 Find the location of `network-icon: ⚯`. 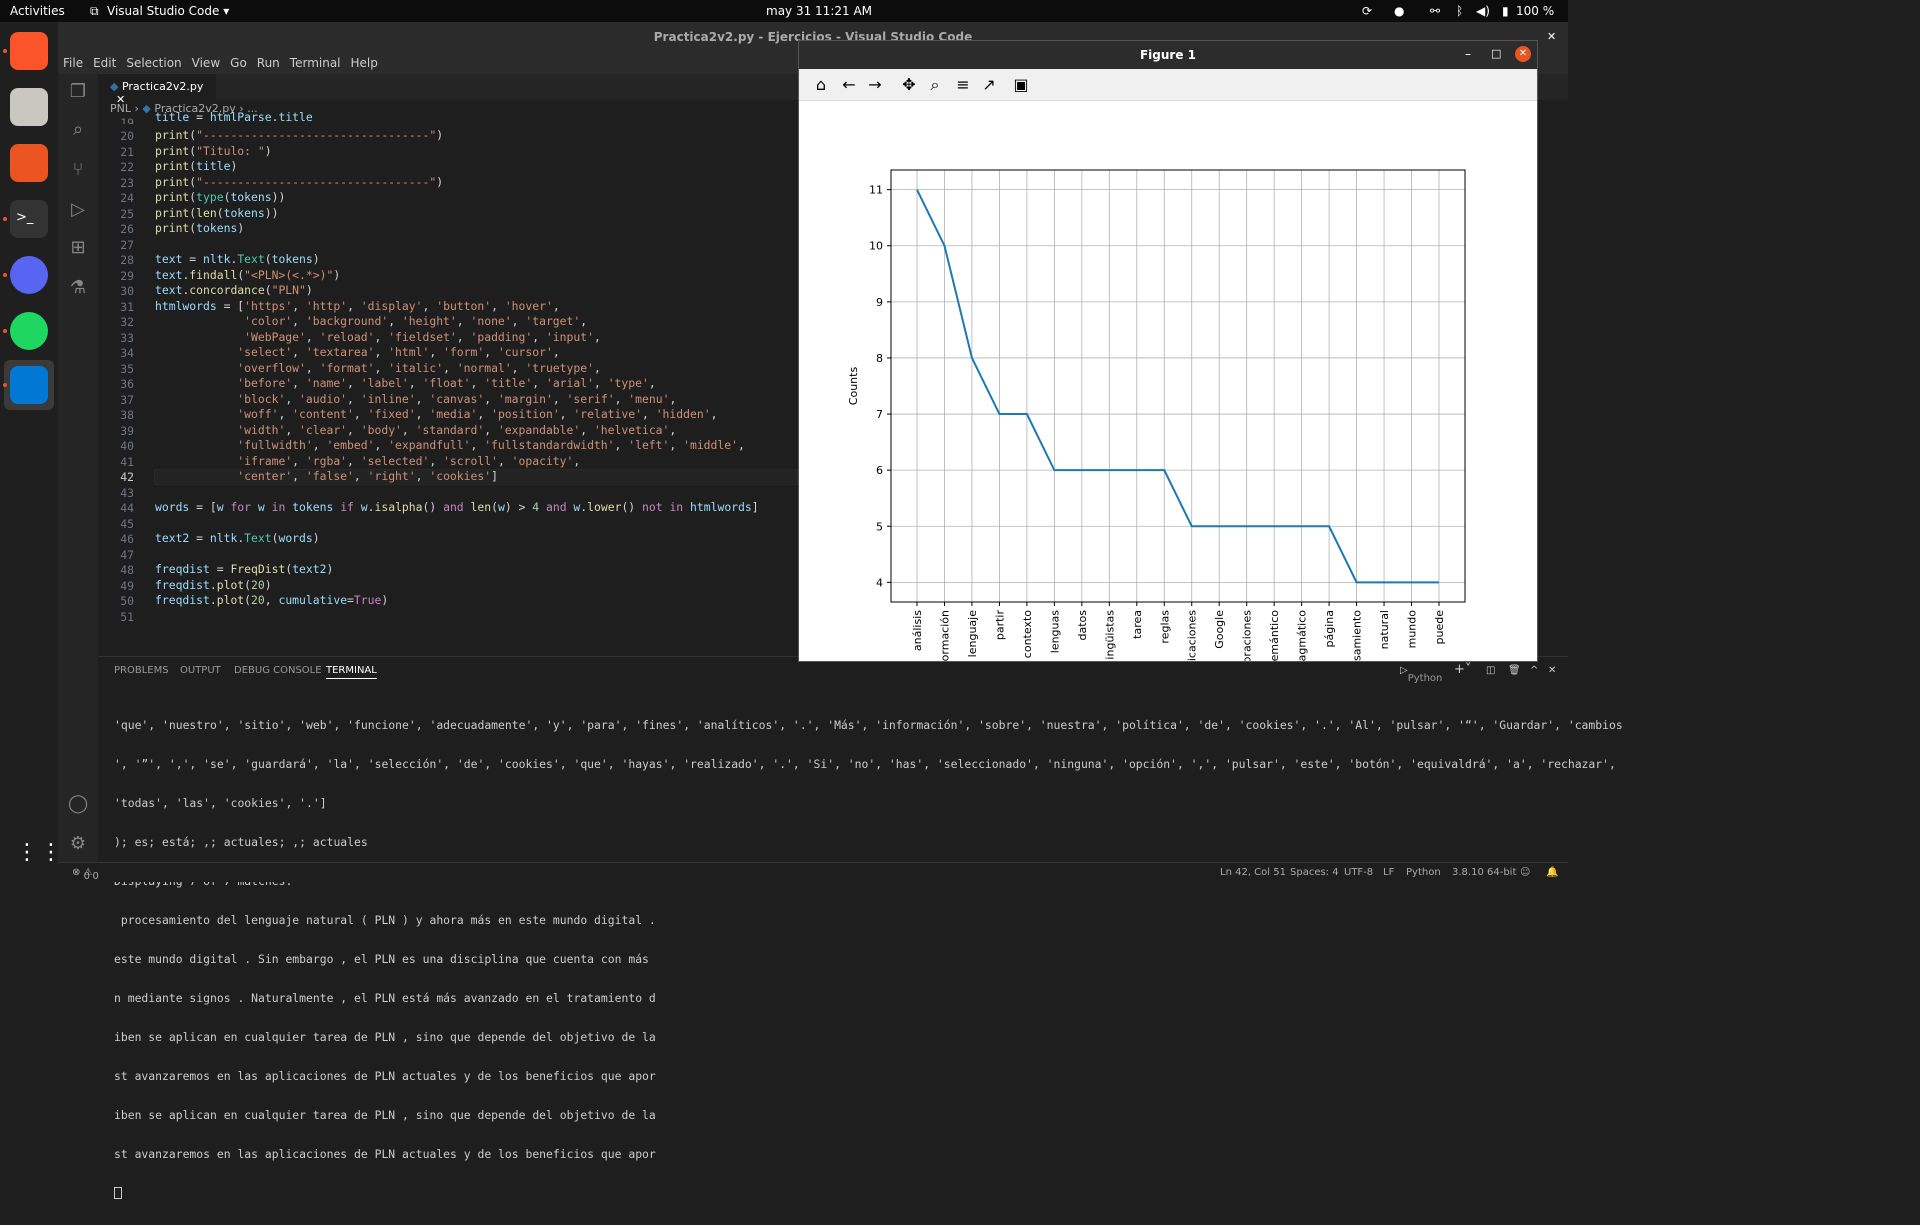

network-icon: ⚯ is located at coordinates (1435, 11).